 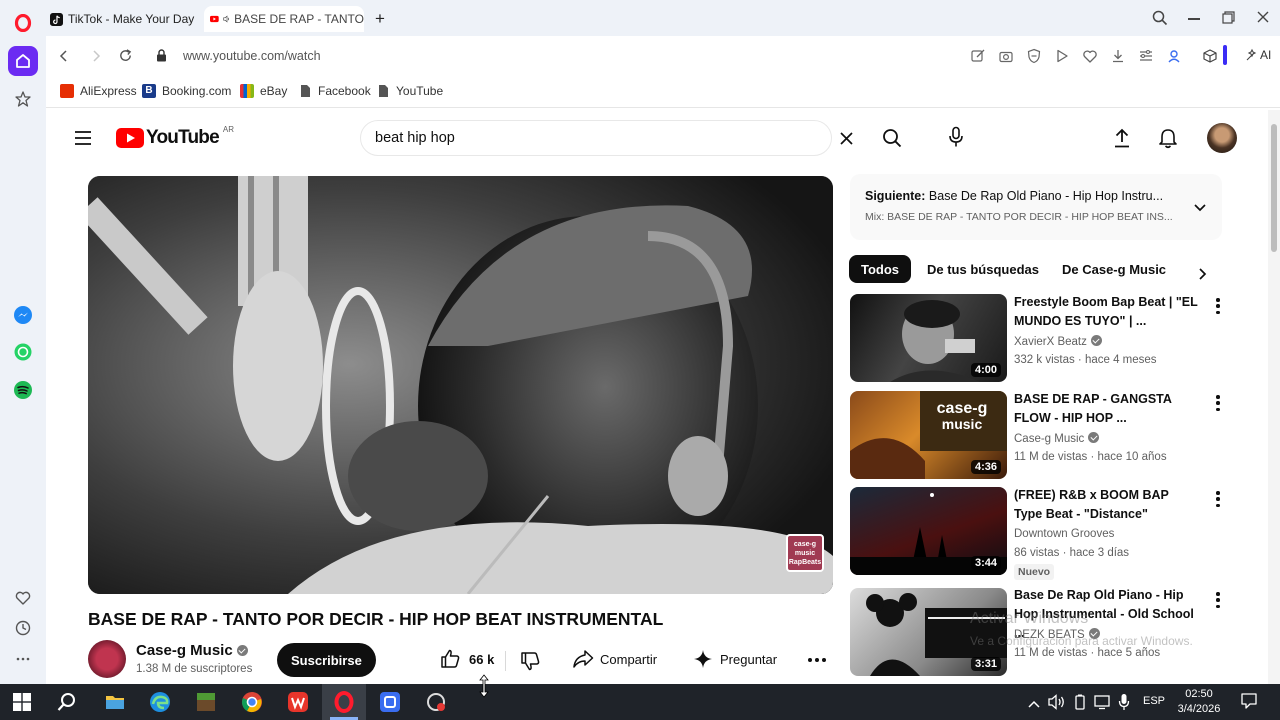 What do you see at coordinates (1103, 704) in the screenshot?
I see `network-icon` at bounding box center [1103, 704].